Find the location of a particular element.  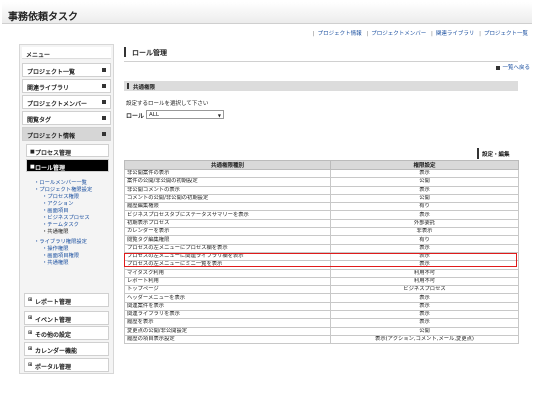

sidebar-item-project-members: プロジェクトメンバー is located at coordinates (66, 102).